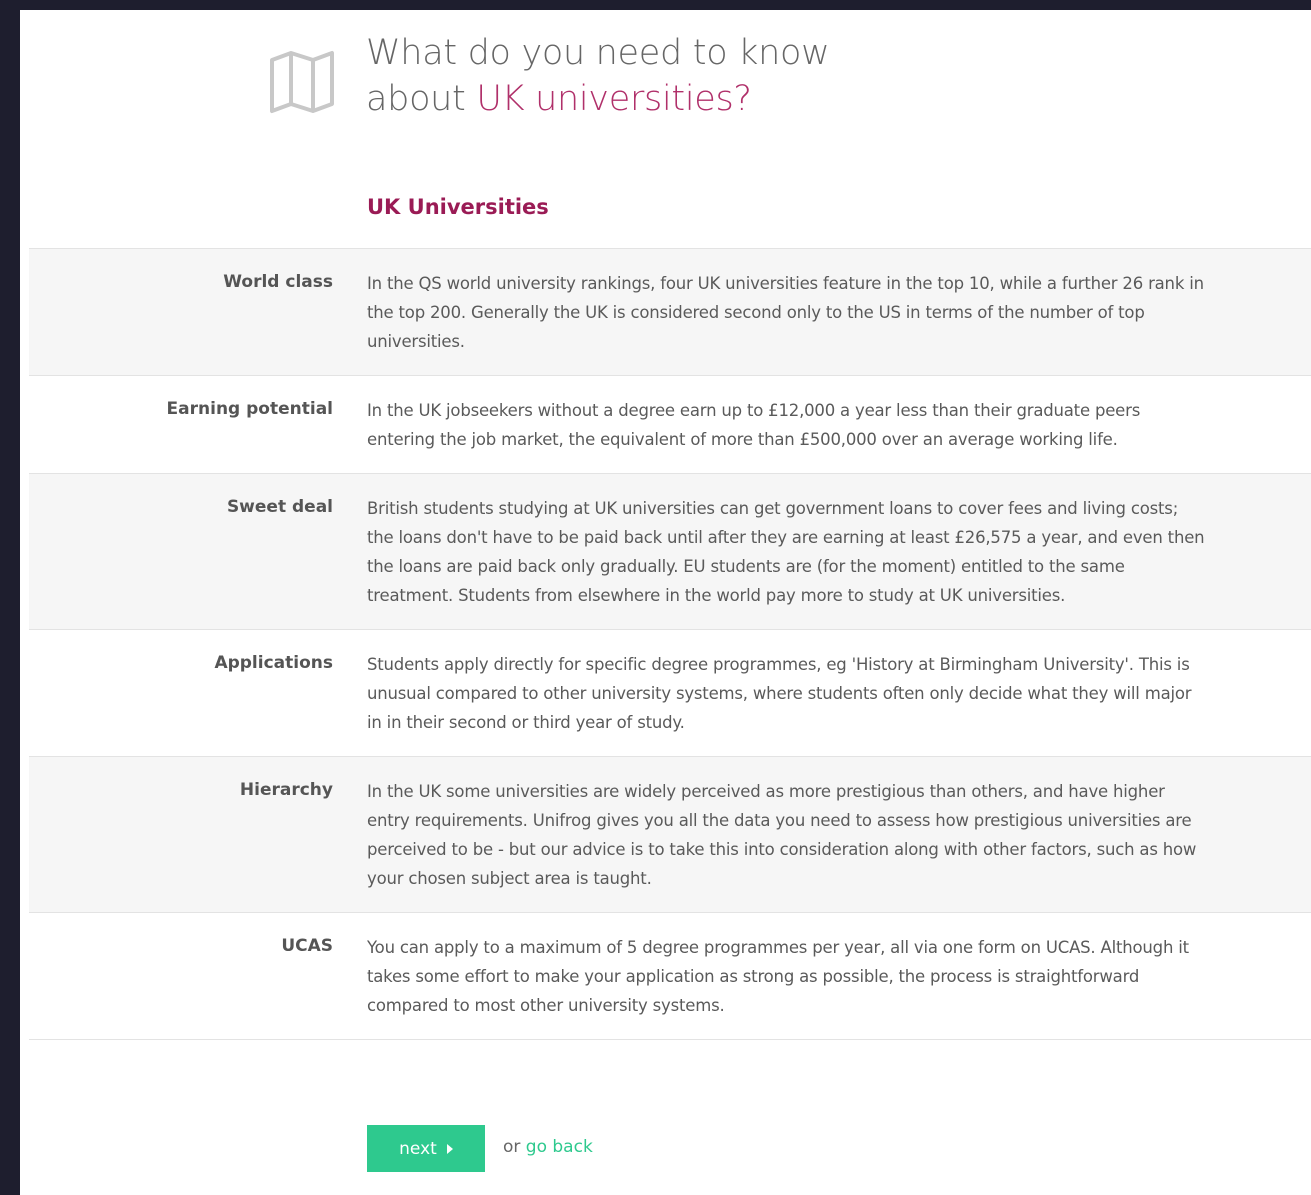  I want to click on row-label: World class, so click(278, 282).